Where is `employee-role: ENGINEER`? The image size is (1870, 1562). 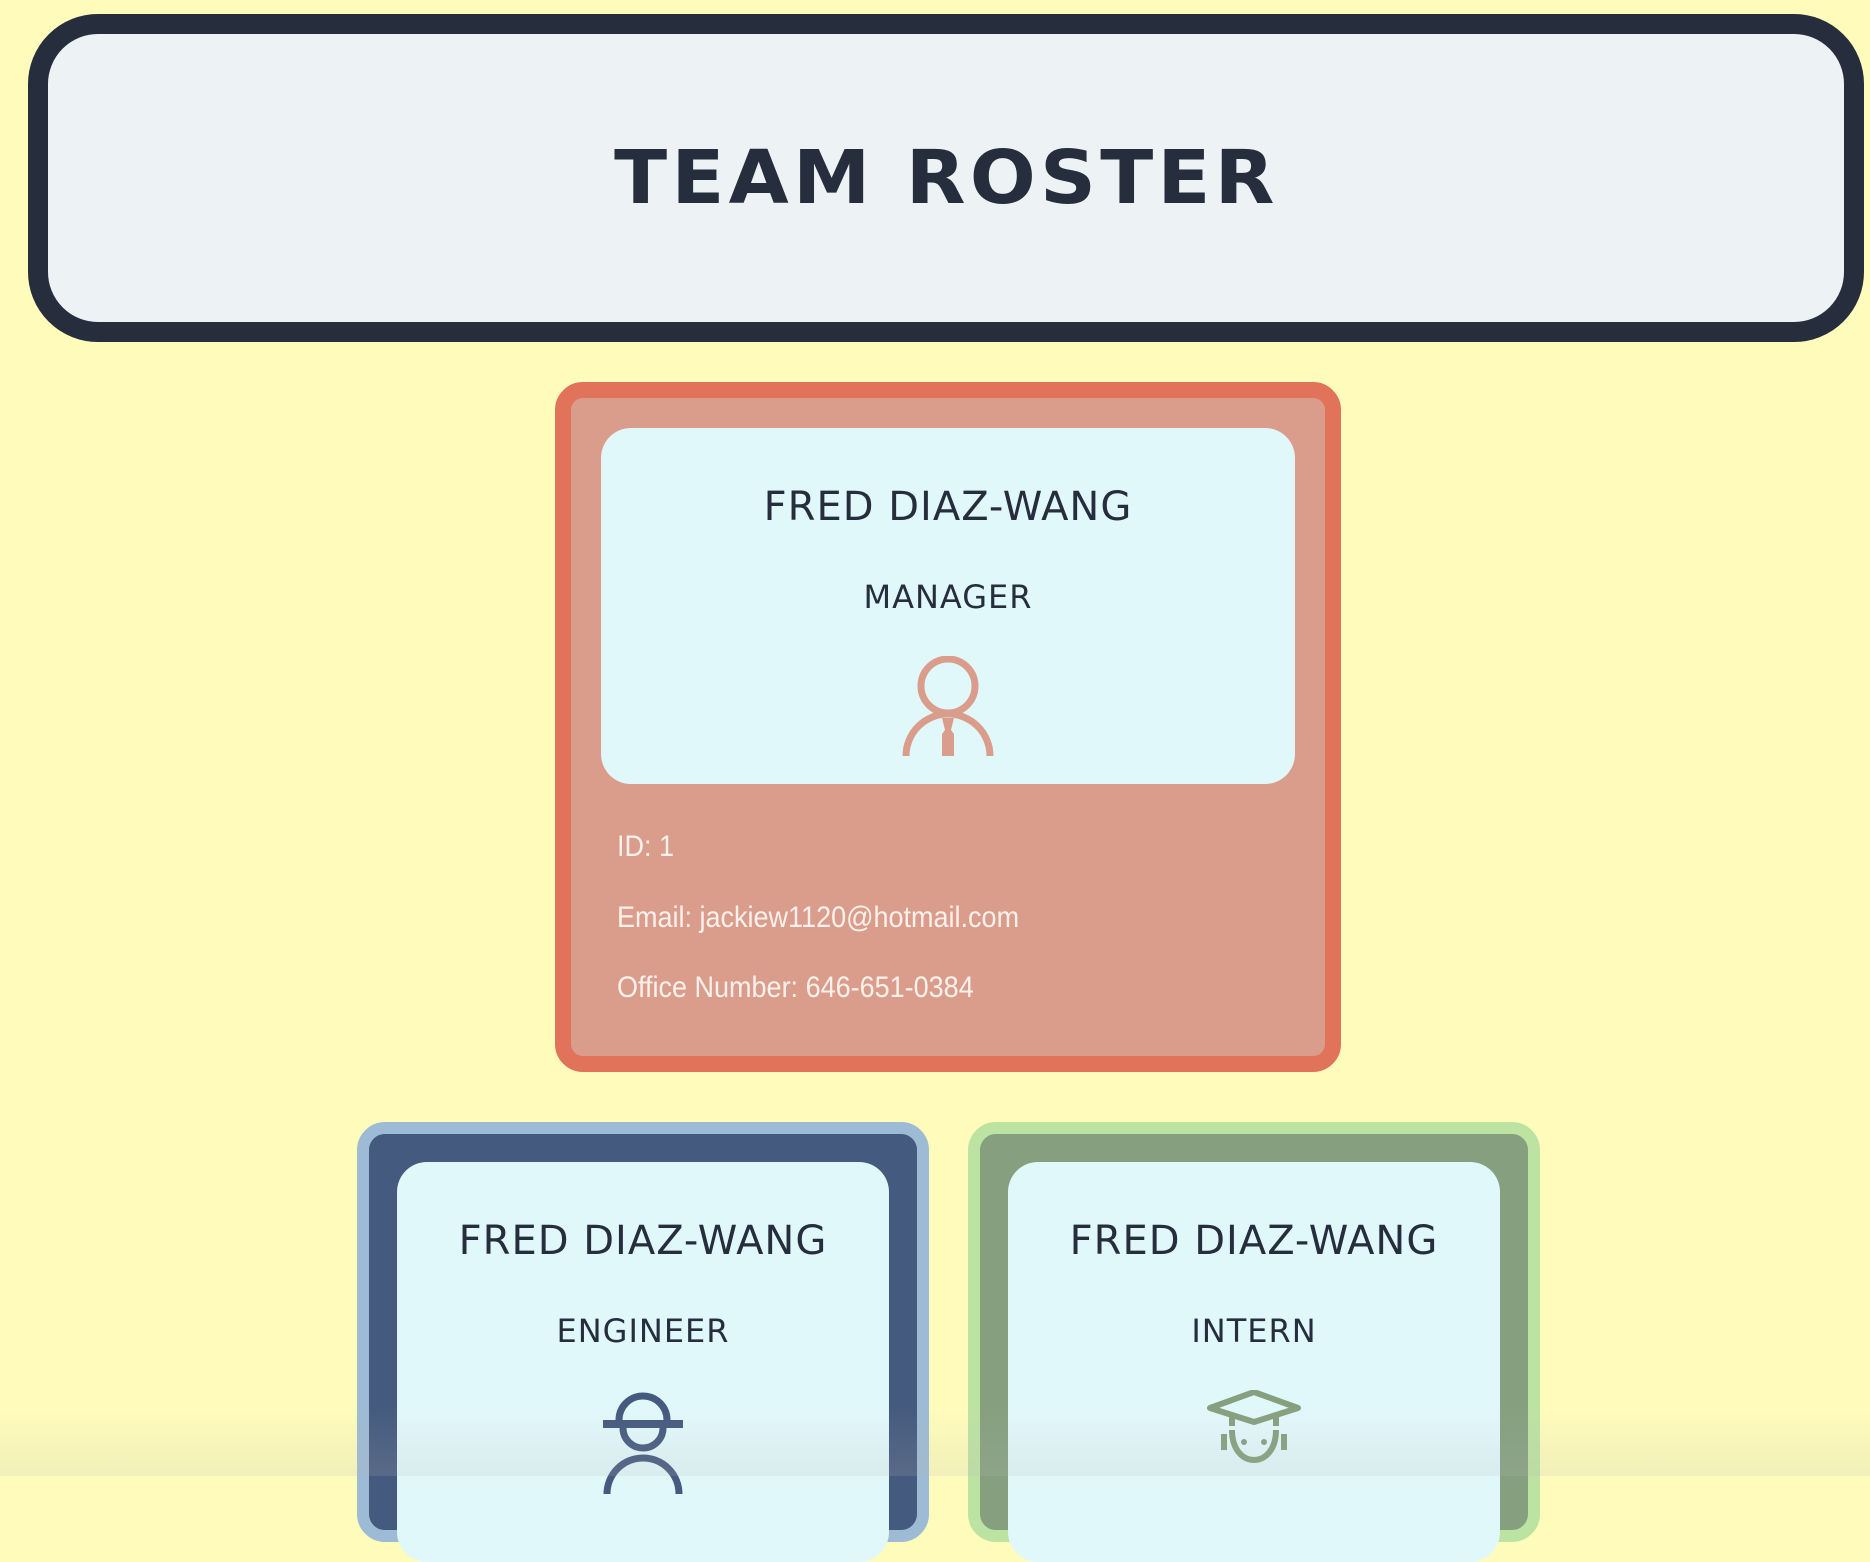
employee-role: ENGINEER is located at coordinates (643, 1331).